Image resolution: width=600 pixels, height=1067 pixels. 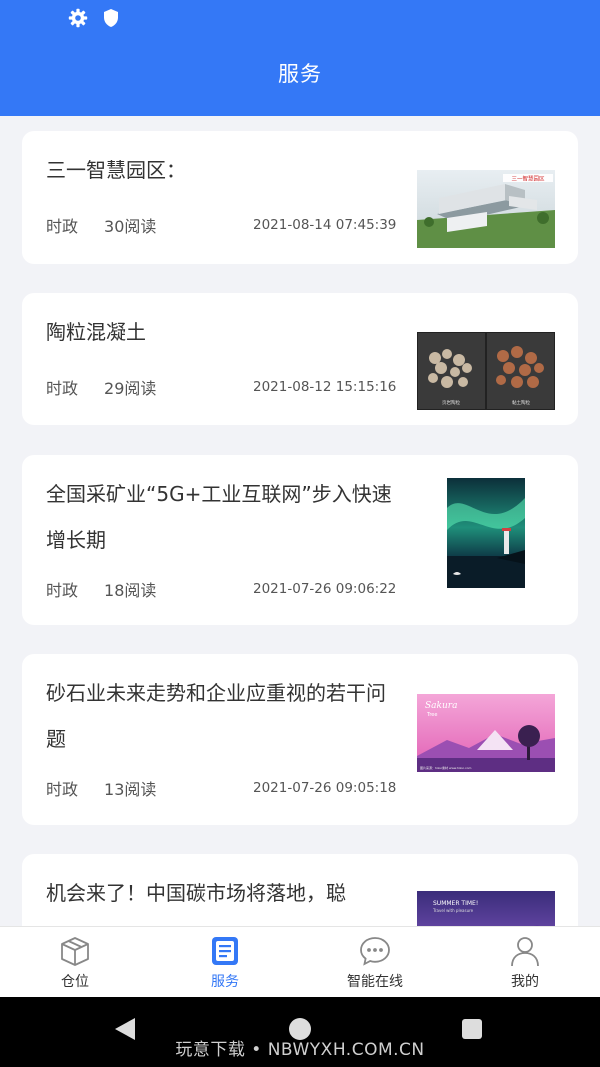 I want to click on article-thumbnail: 三一智慧园区, so click(x=486, y=209).